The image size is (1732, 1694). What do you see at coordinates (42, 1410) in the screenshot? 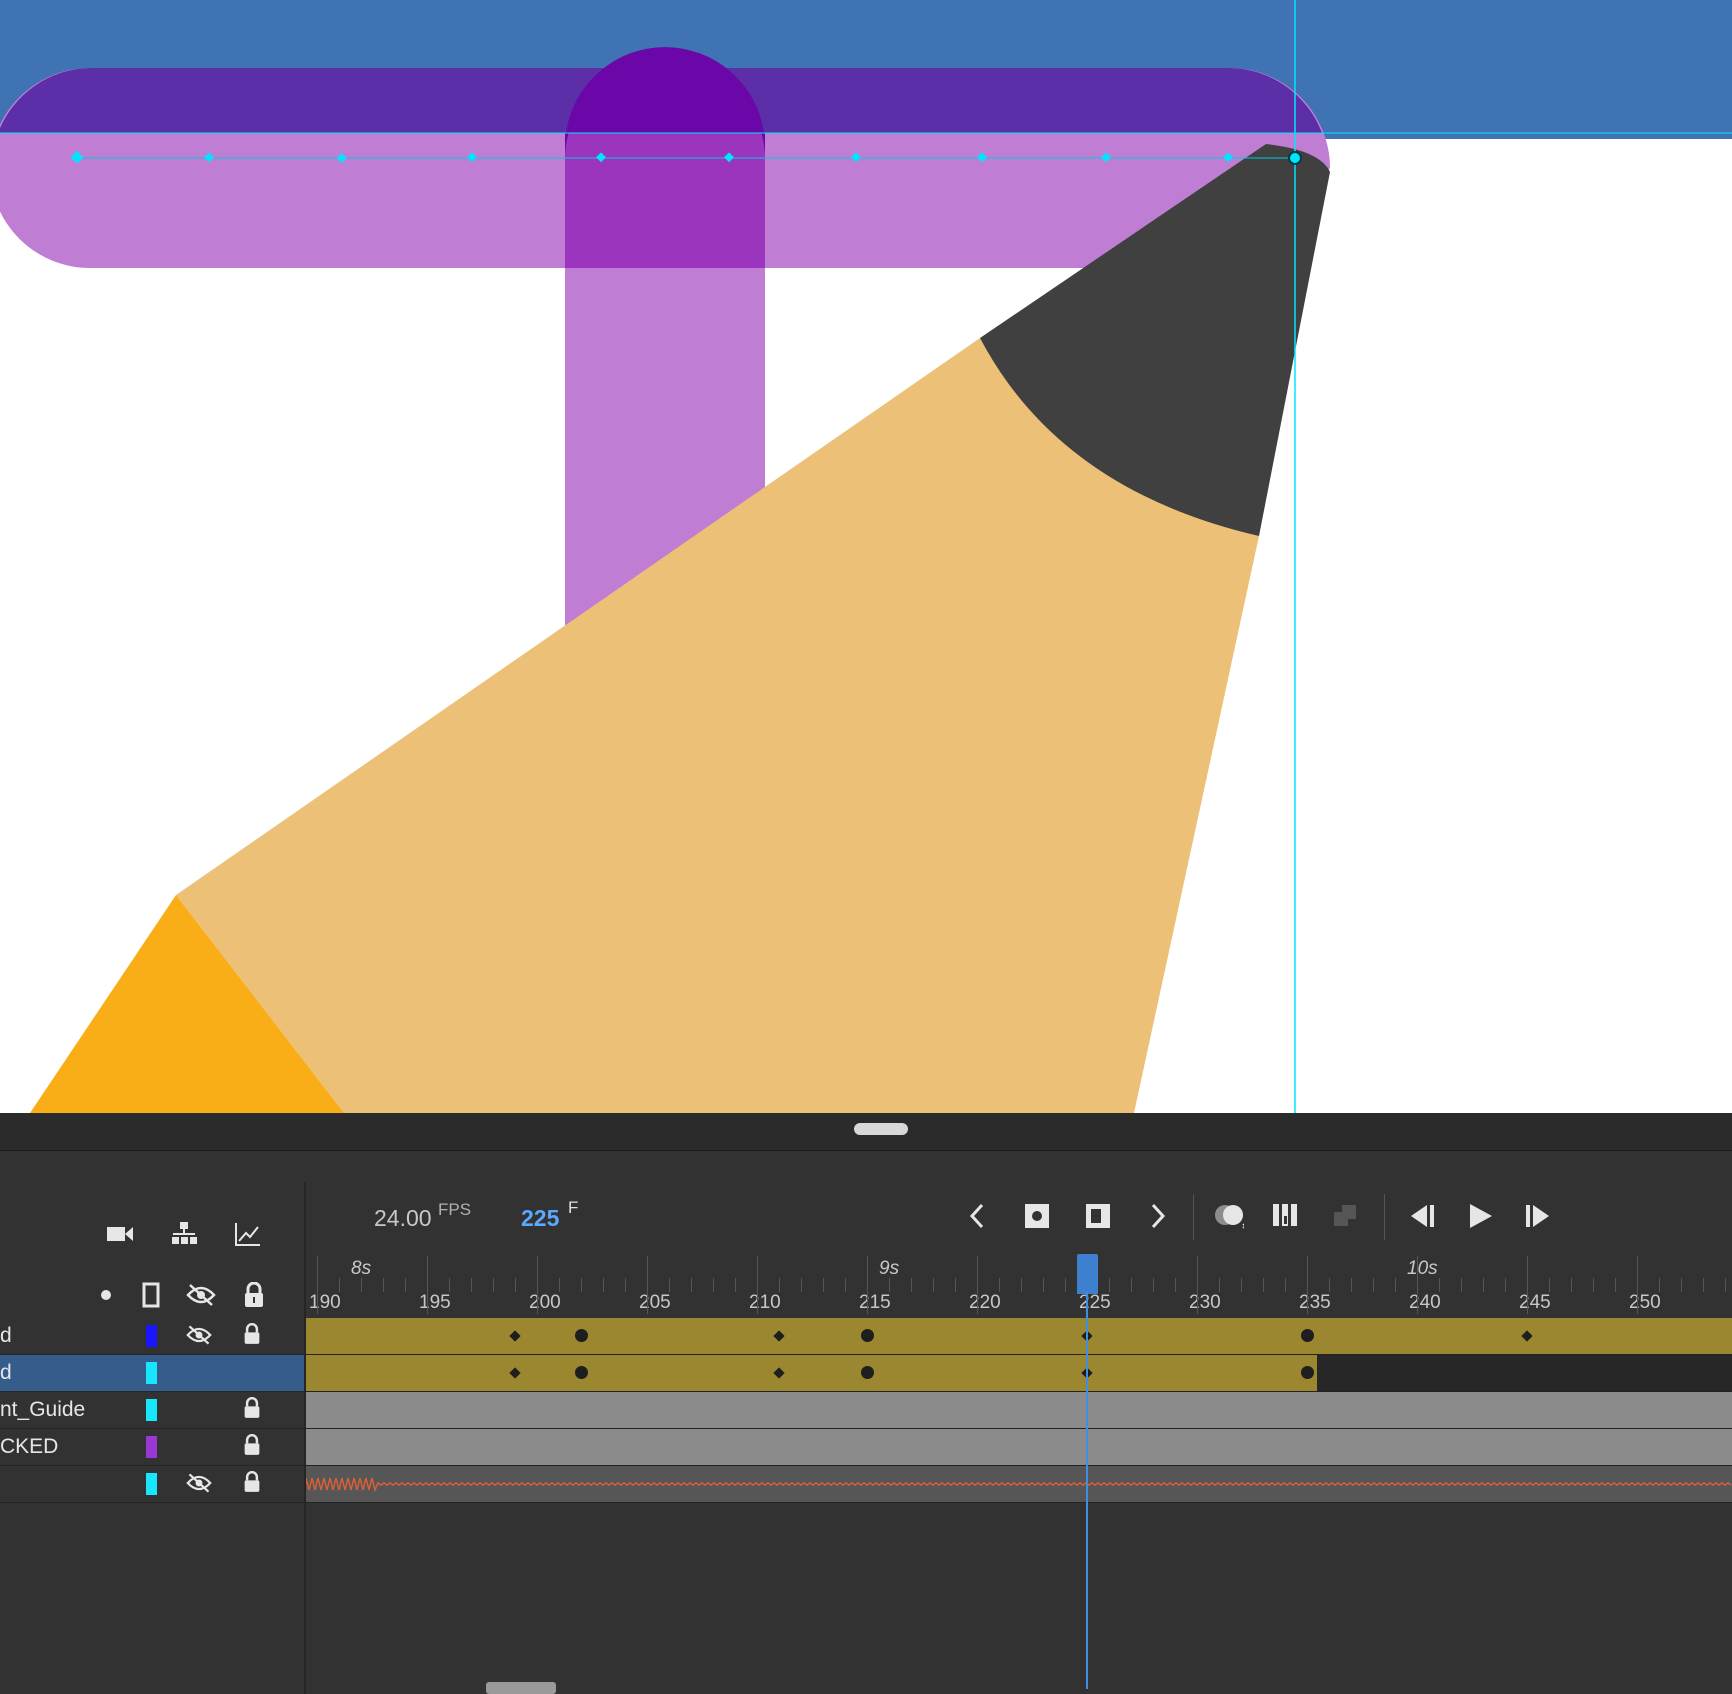
I see `layer-name: nt_Guide` at bounding box center [42, 1410].